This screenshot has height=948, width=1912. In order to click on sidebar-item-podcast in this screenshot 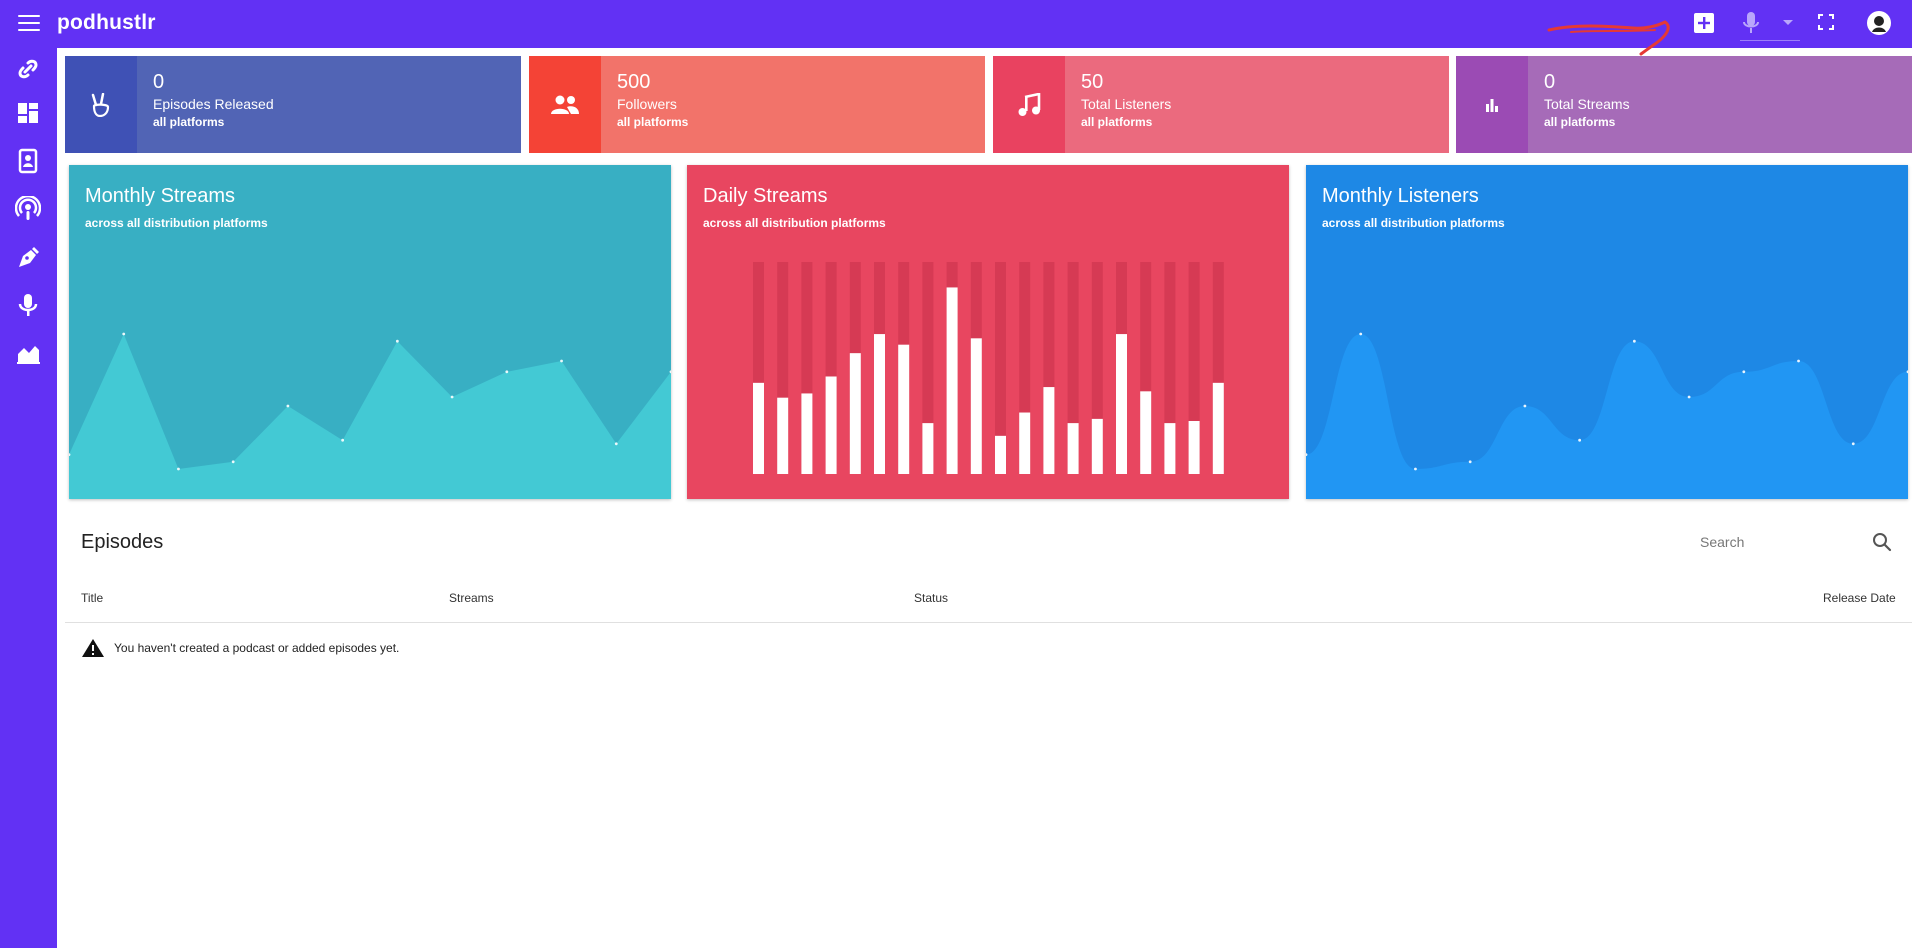, I will do `click(28, 209)`.